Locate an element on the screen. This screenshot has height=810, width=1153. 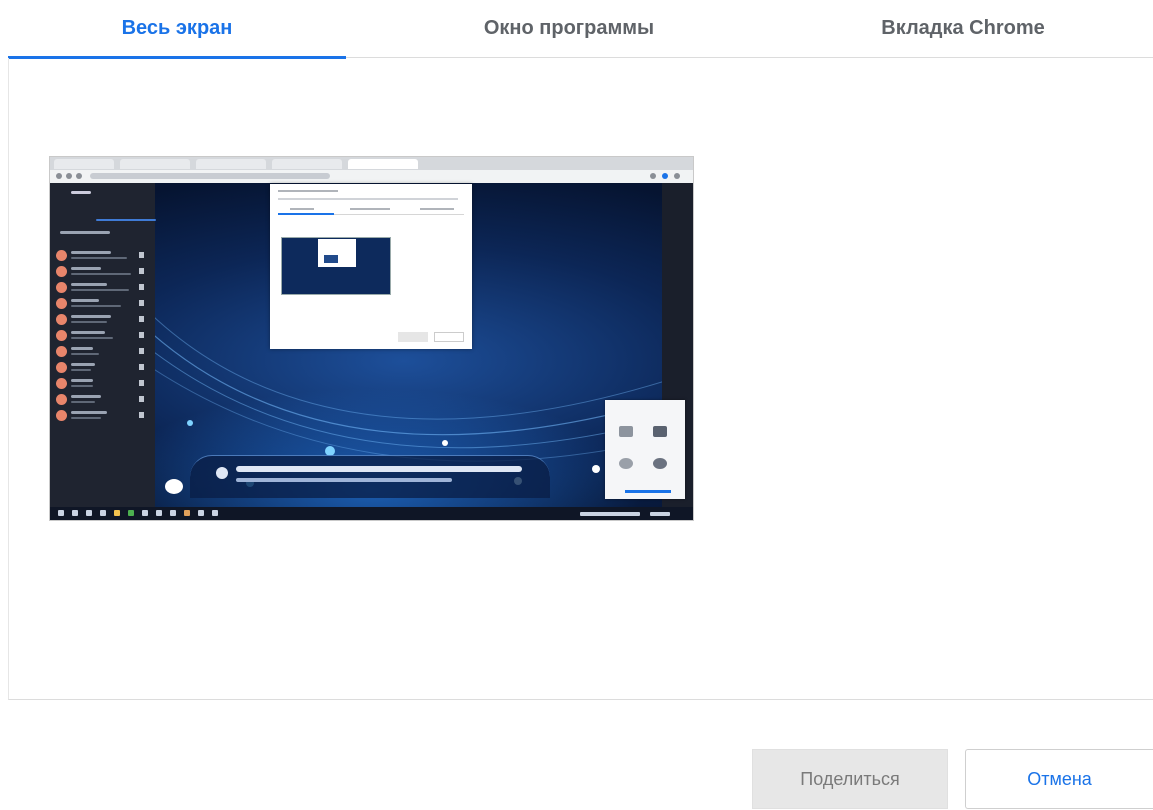
tab-chrome-tab: Вкладка Chrome is located at coordinates (963, 28).